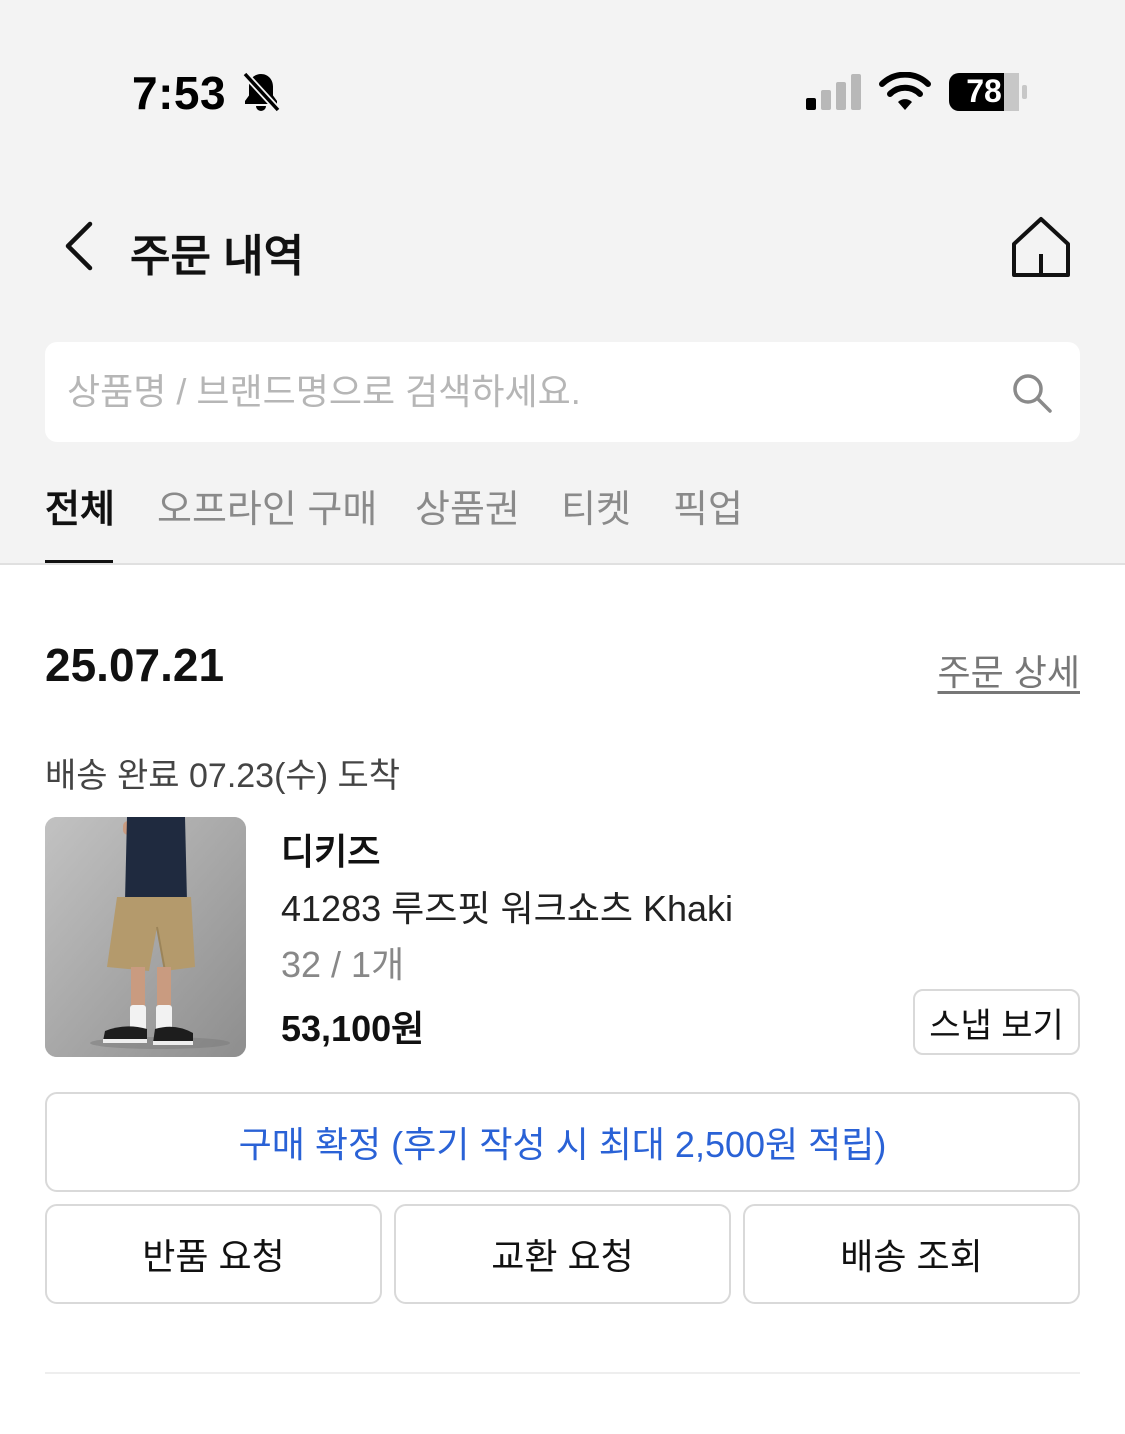 The height and width of the screenshot is (1434, 1125). I want to click on product-photo-illustration, so click(145, 937).